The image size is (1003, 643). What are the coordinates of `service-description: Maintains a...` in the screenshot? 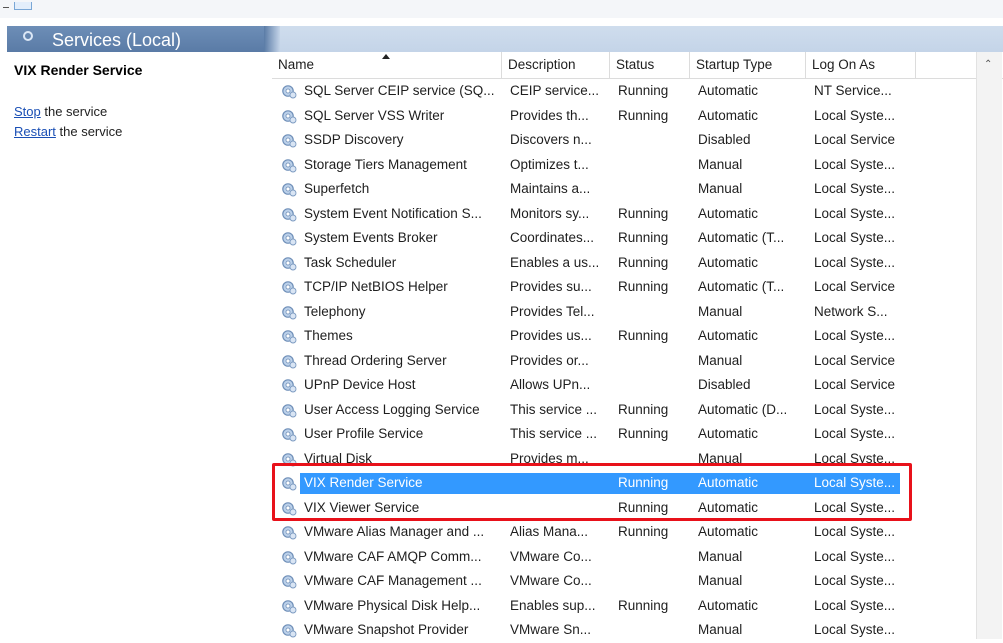 It's located at (550, 188).